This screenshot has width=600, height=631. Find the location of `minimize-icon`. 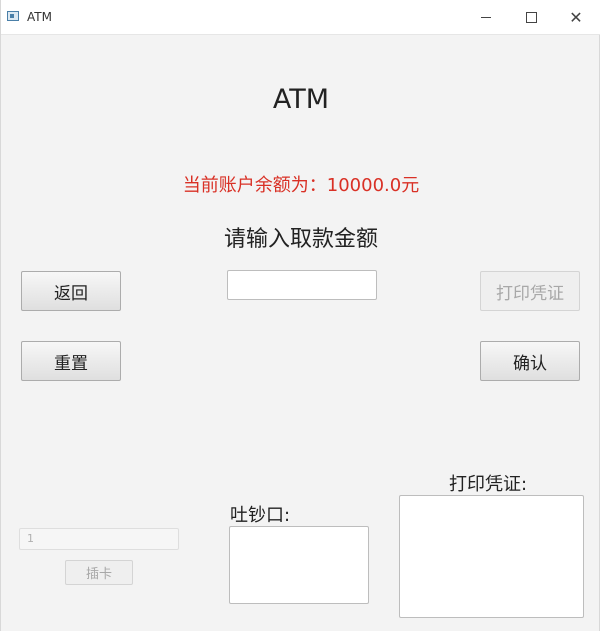

minimize-icon is located at coordinates (486, 17).